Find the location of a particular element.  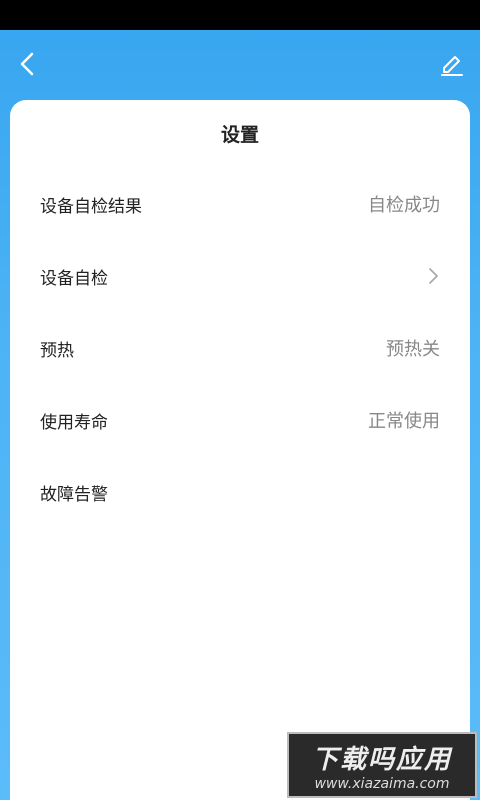

back-button is located at coordinates (28, 64).